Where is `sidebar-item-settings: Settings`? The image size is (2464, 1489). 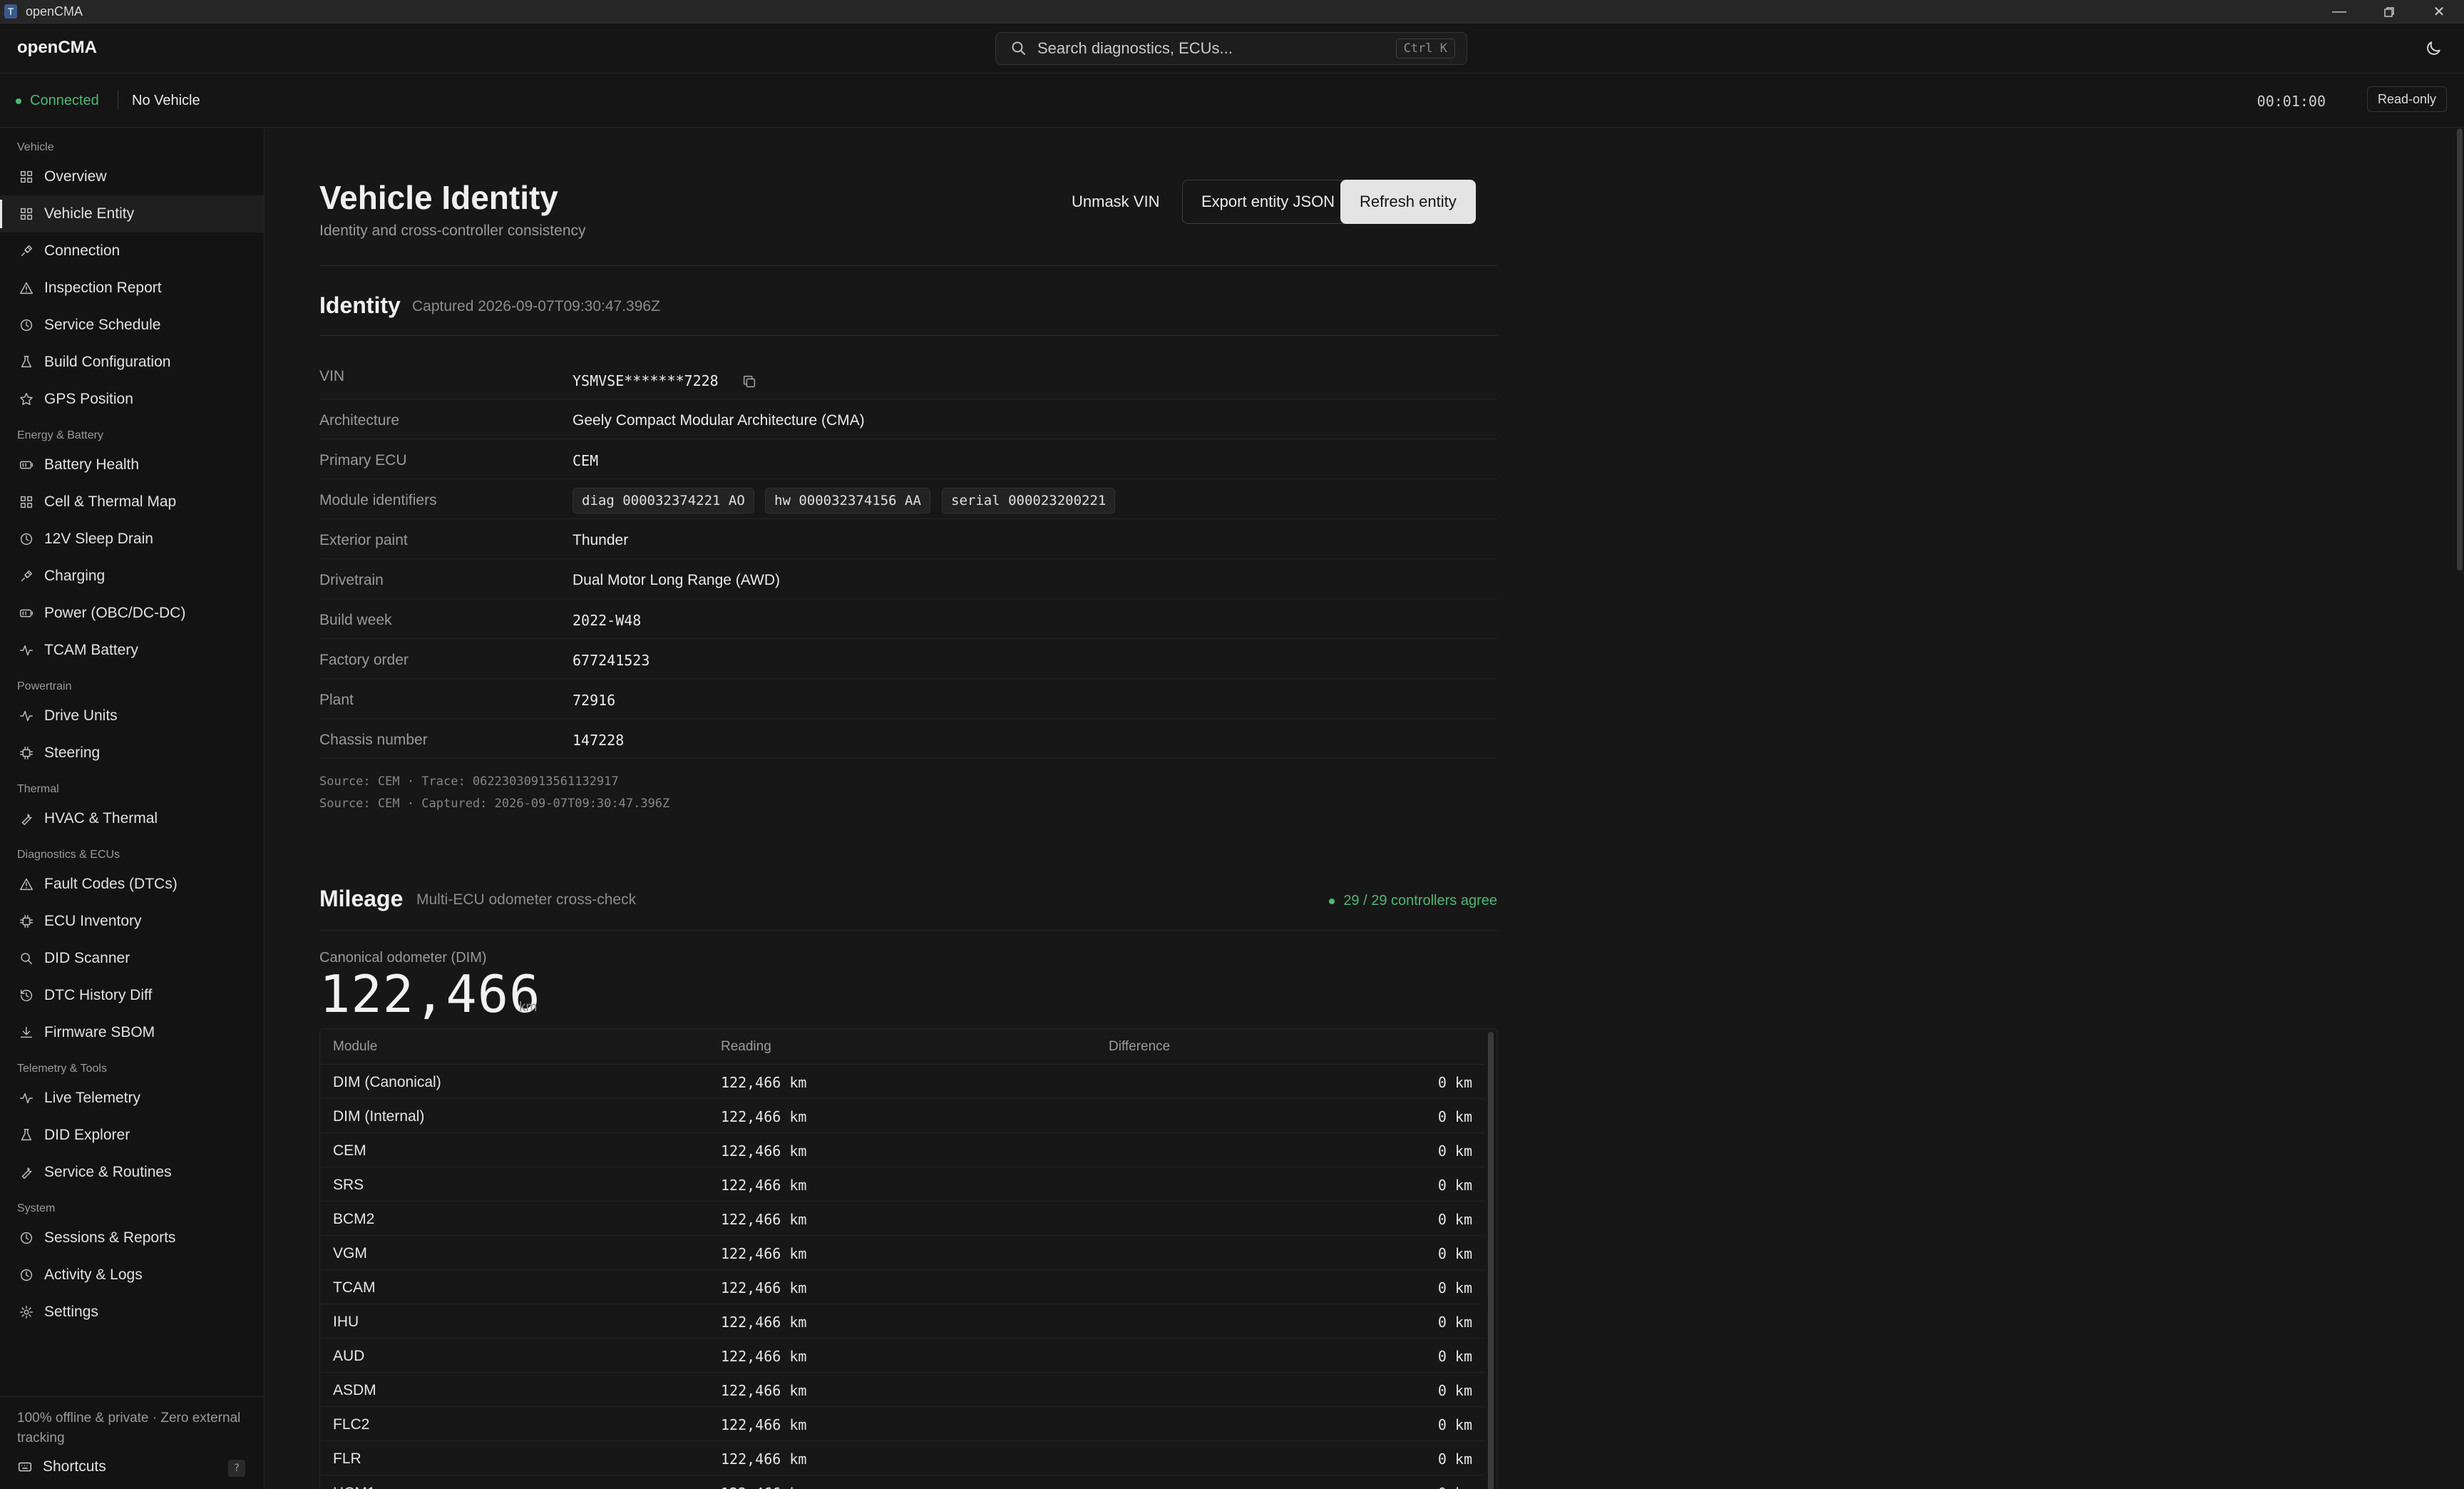
sidebar-item-settings: Settings is located at coordinates (132, 1312).